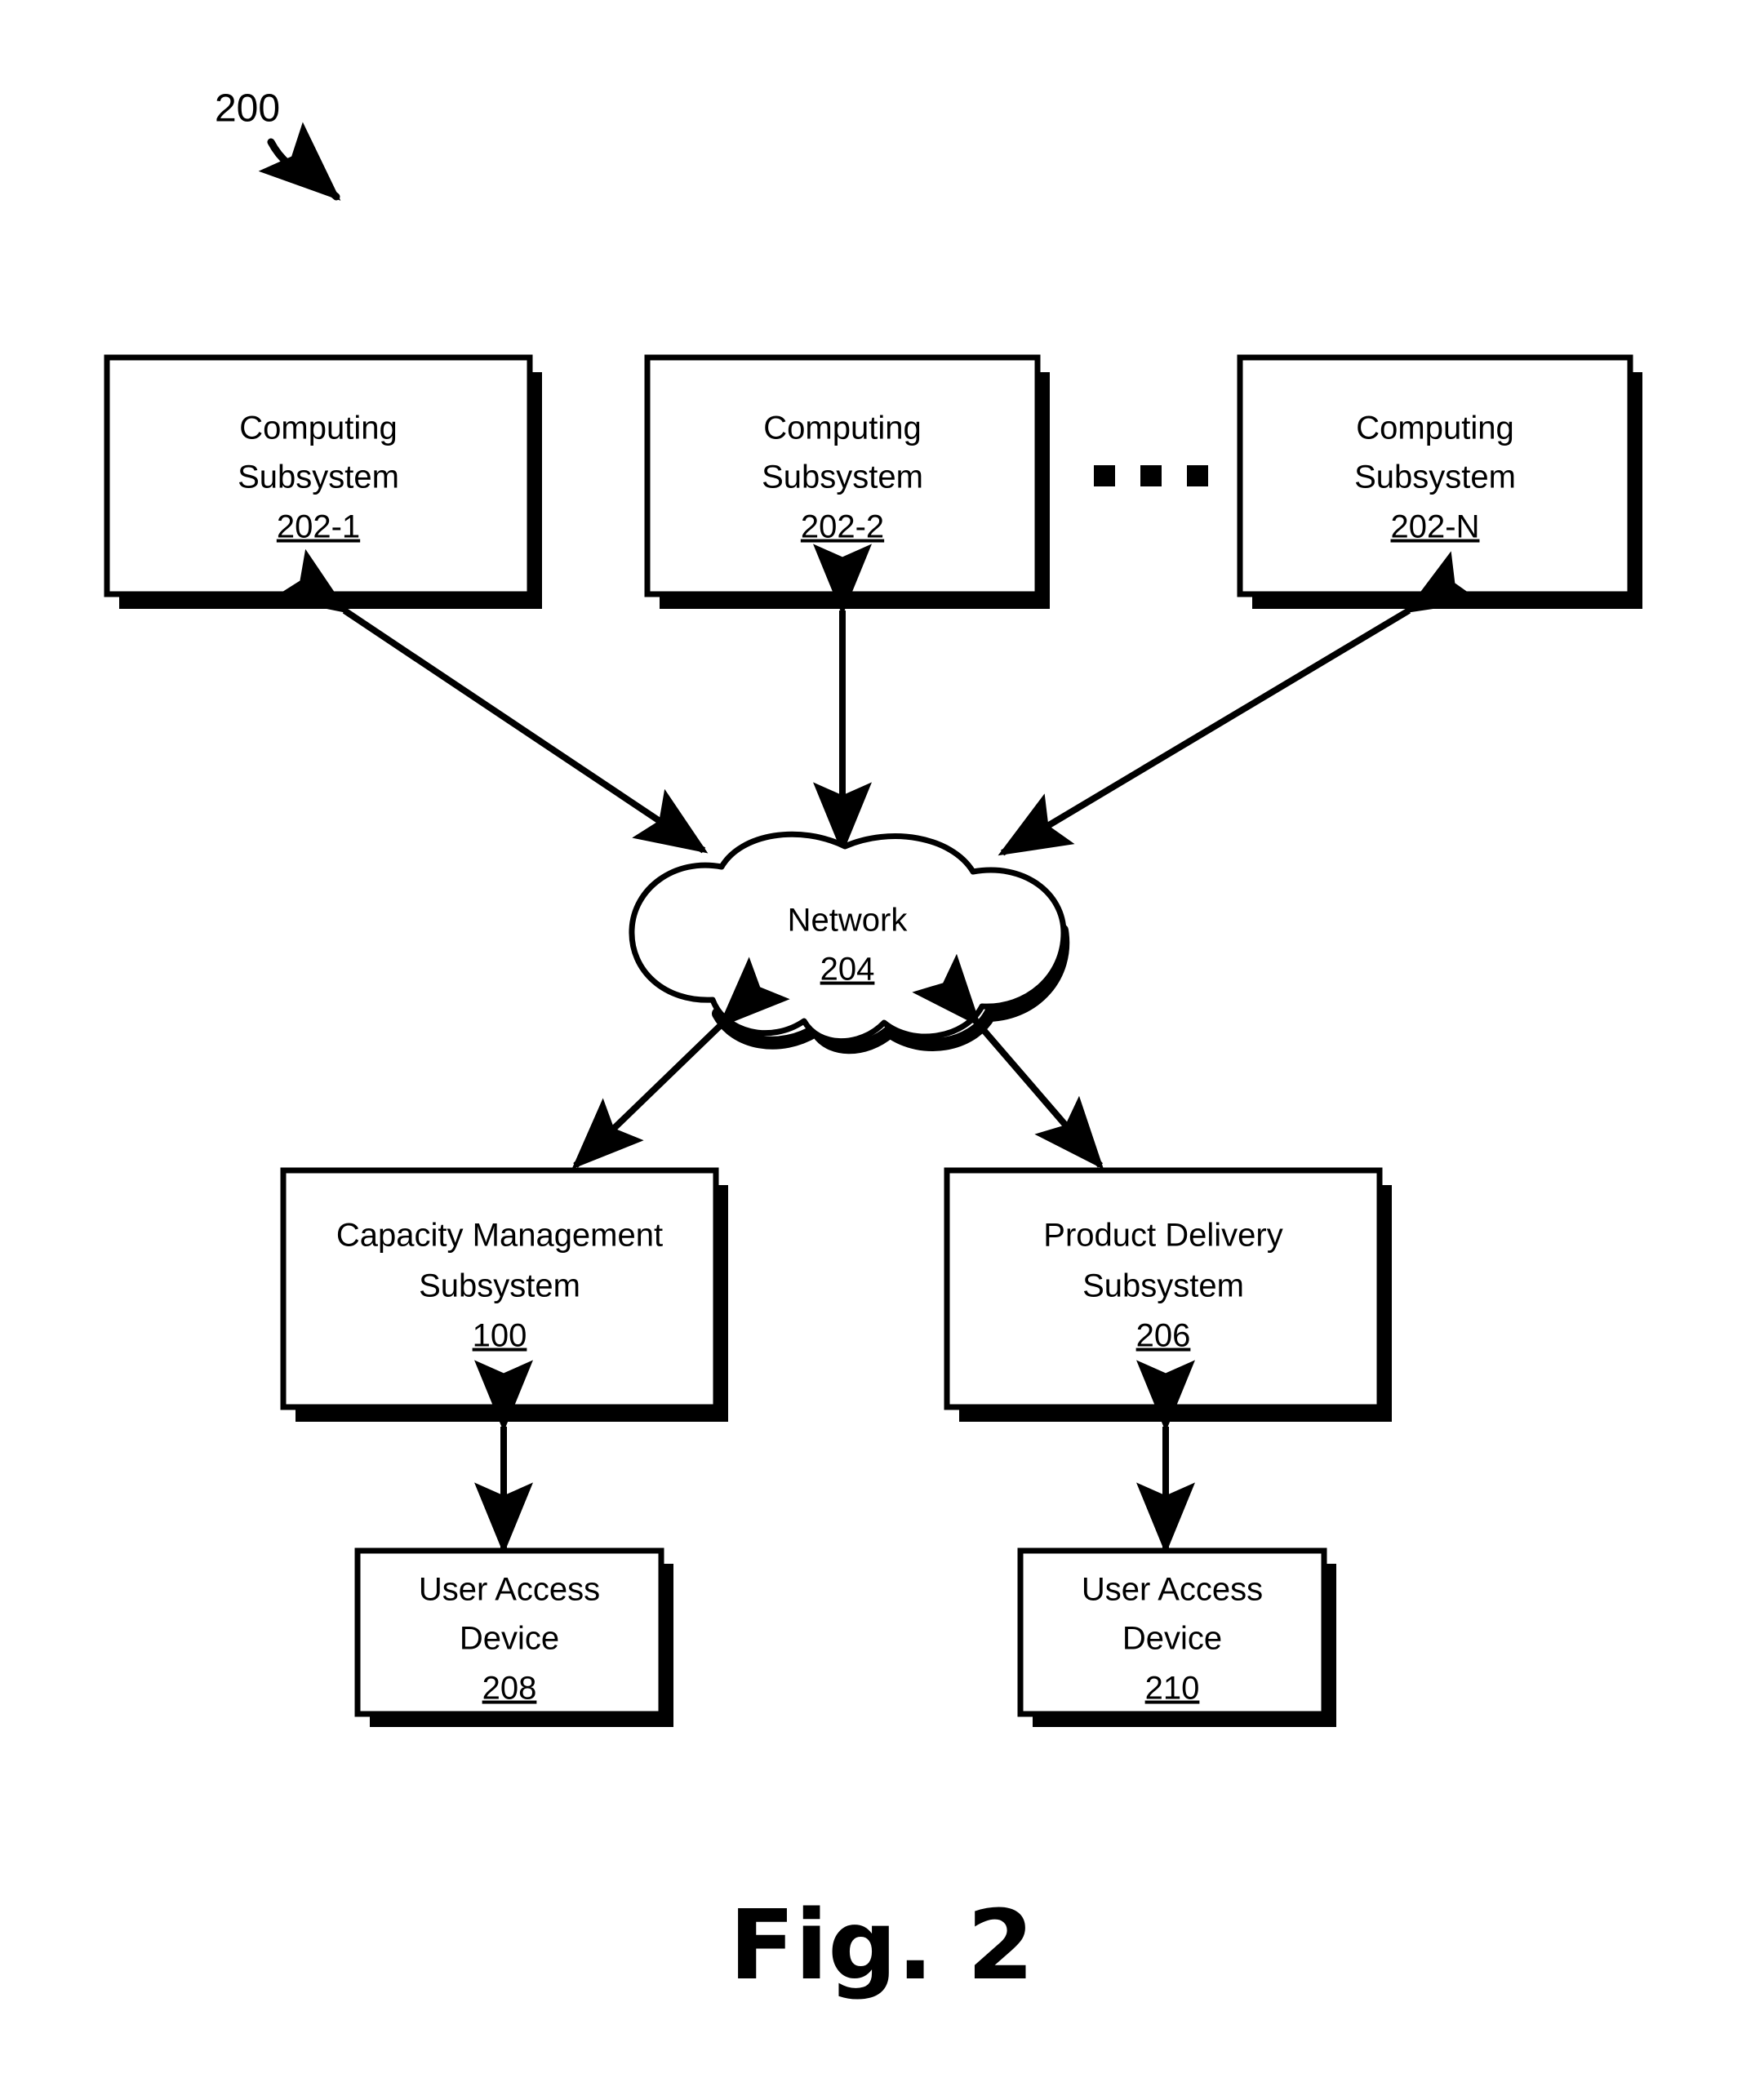  I want to click on product-delivery-subsystem-206: Product Delivery Subsystem 206, so click(1168, 1294).